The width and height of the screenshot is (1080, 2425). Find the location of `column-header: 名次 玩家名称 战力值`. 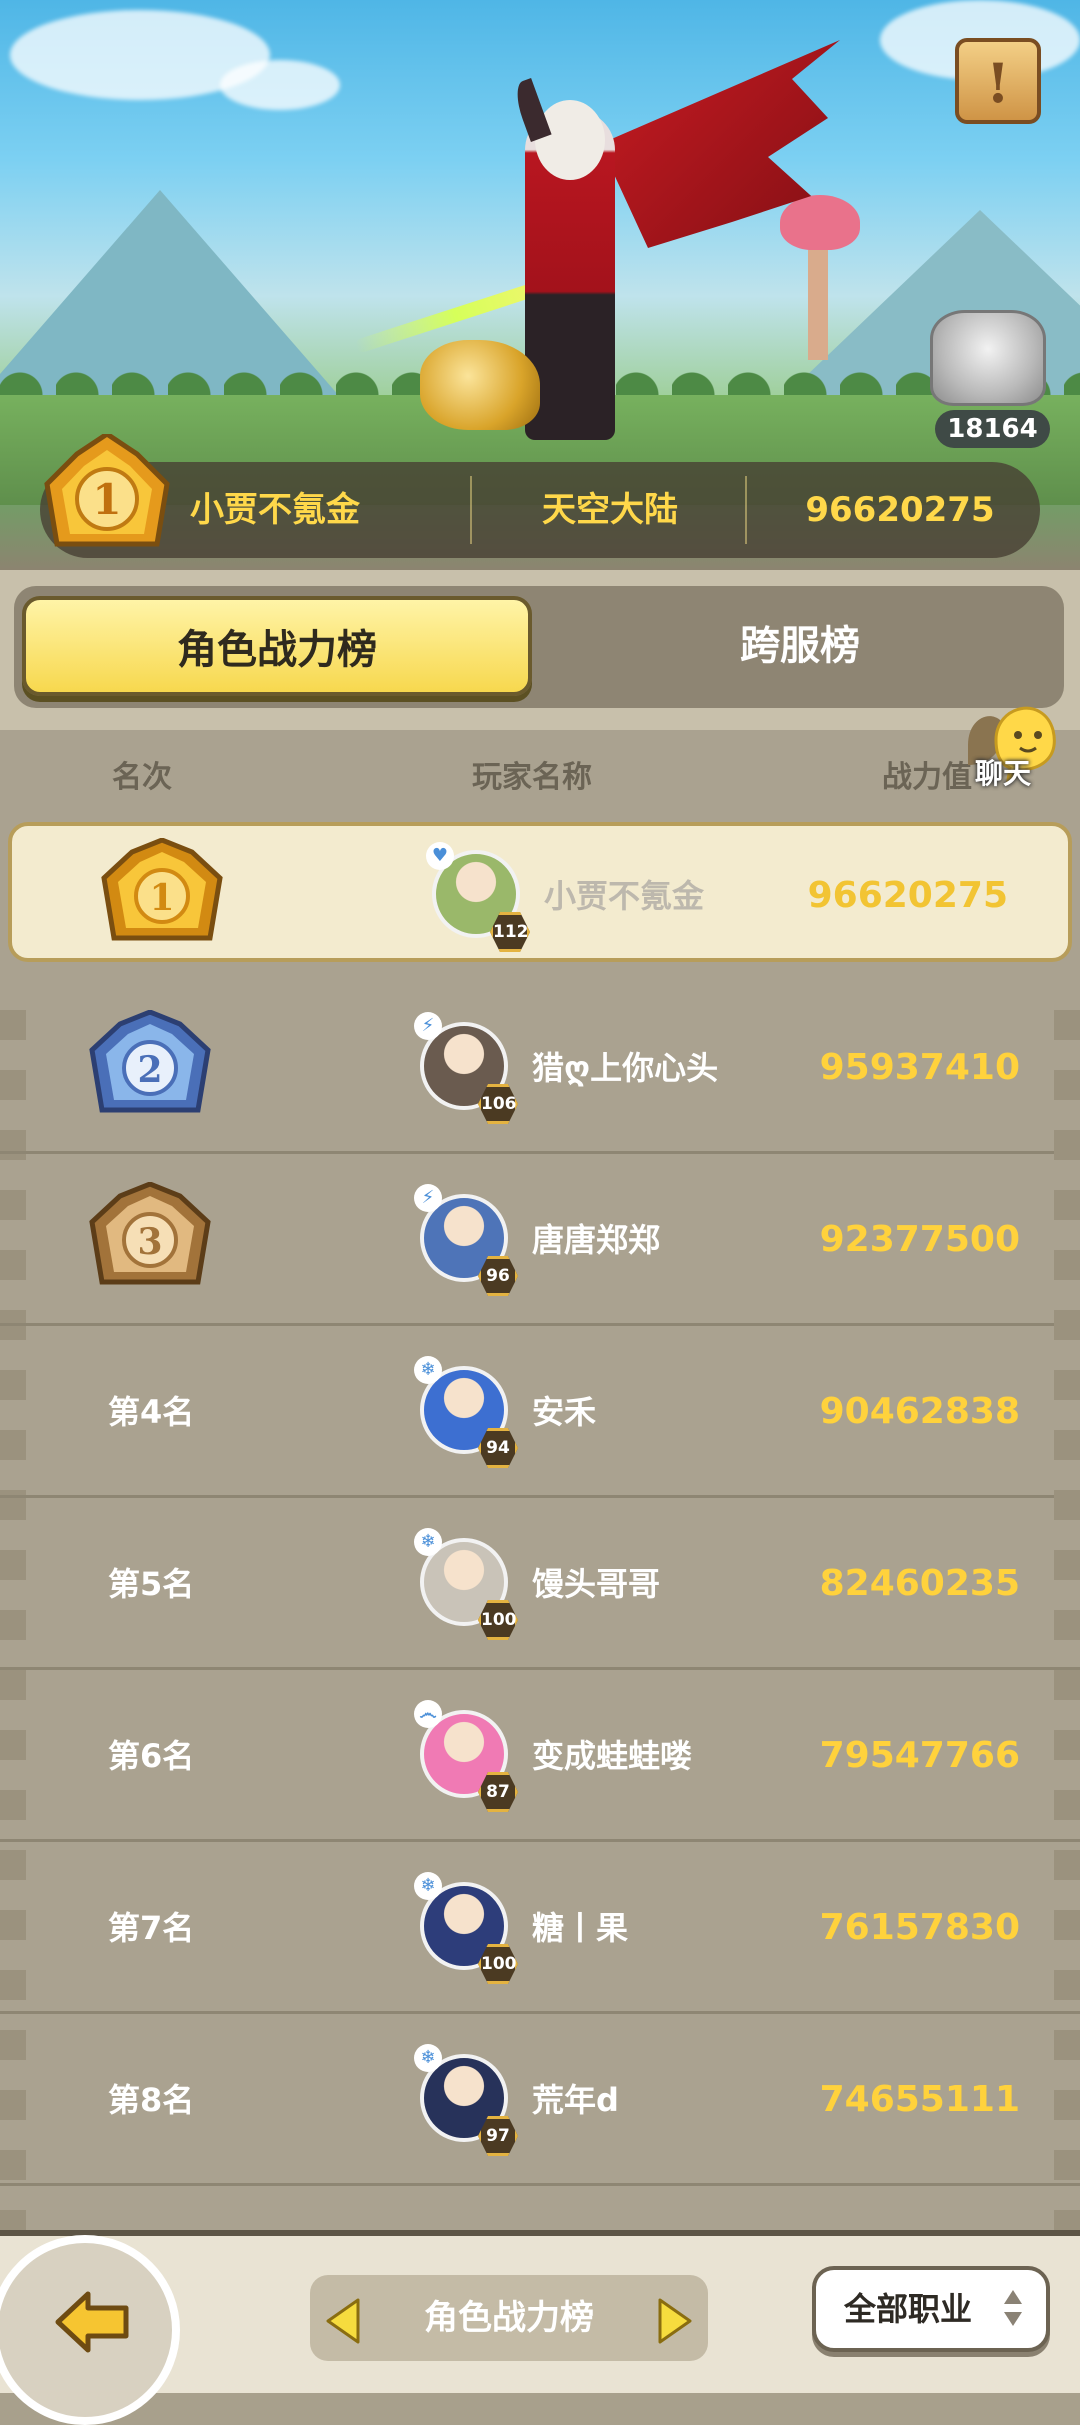

column-header: 名次 玩家名称 战力值 is located at coordinates (540, 770).